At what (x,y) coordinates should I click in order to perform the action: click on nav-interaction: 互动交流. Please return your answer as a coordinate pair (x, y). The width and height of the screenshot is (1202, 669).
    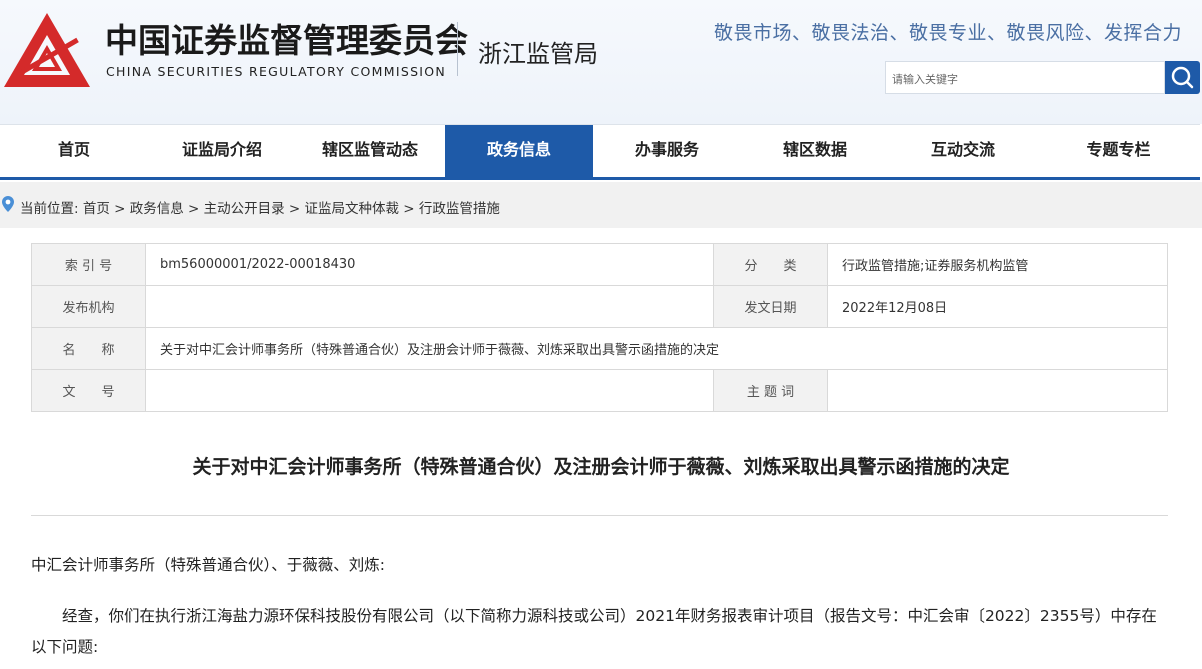
    Looking at the image, I should click on (963, 151).